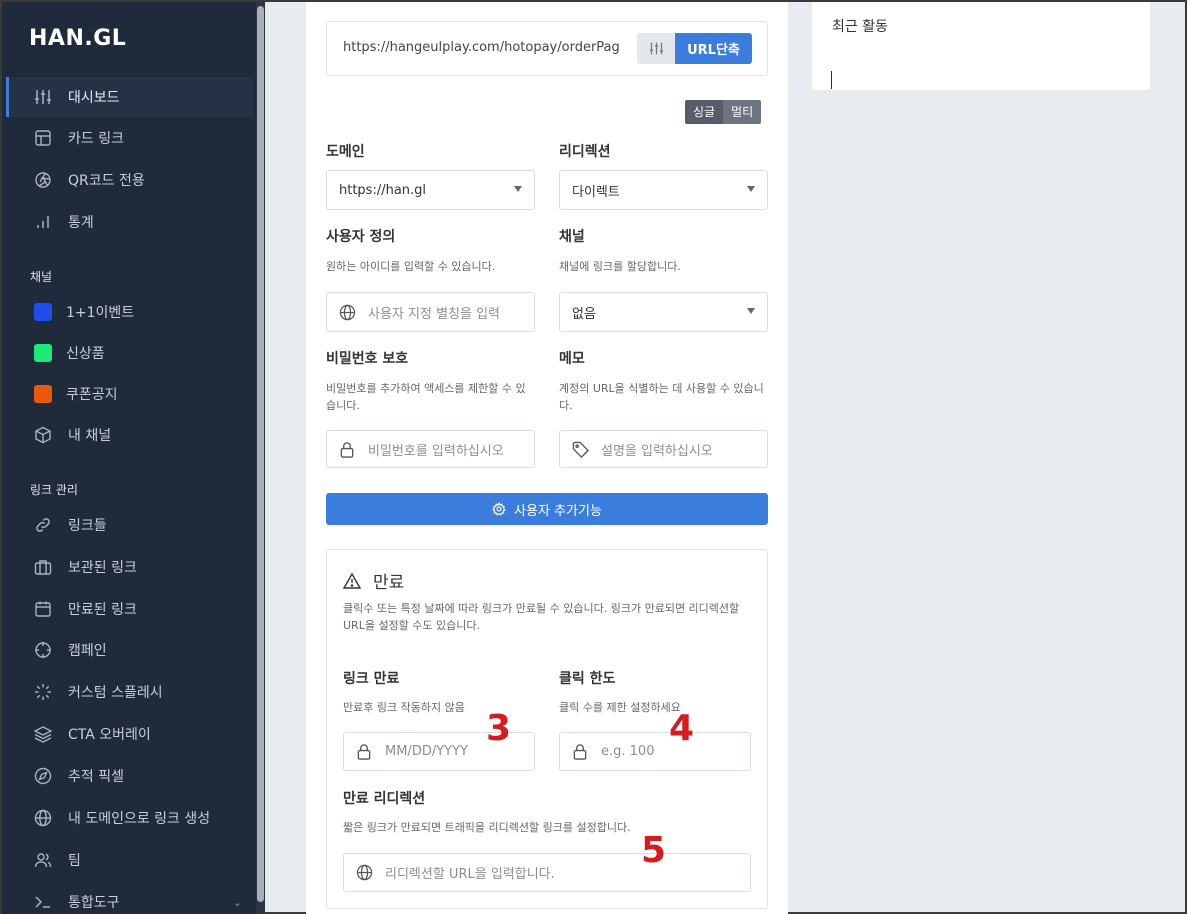  What do you see at coordinates (654, 850) in the screenshot?
I see `annotation-5: 5` at bounding box center [654, 850].